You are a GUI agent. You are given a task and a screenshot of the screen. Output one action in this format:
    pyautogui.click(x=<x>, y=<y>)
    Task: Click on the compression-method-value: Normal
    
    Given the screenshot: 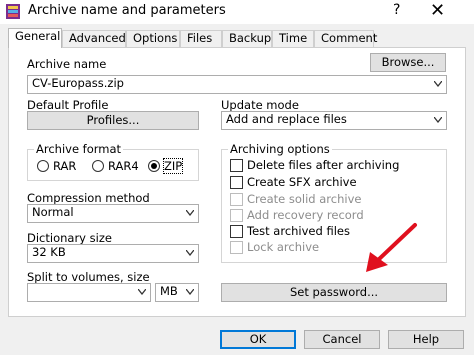 What is the action you would take?
    pyautogui.click(x=53, y=212)
    